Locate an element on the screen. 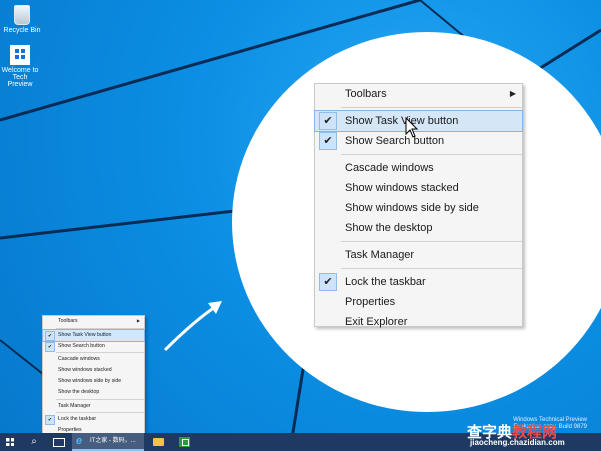 The height and width of the screenshot is (451, 601). menu-item-task-manager: Task Manager is located at coordinates (418, 255).